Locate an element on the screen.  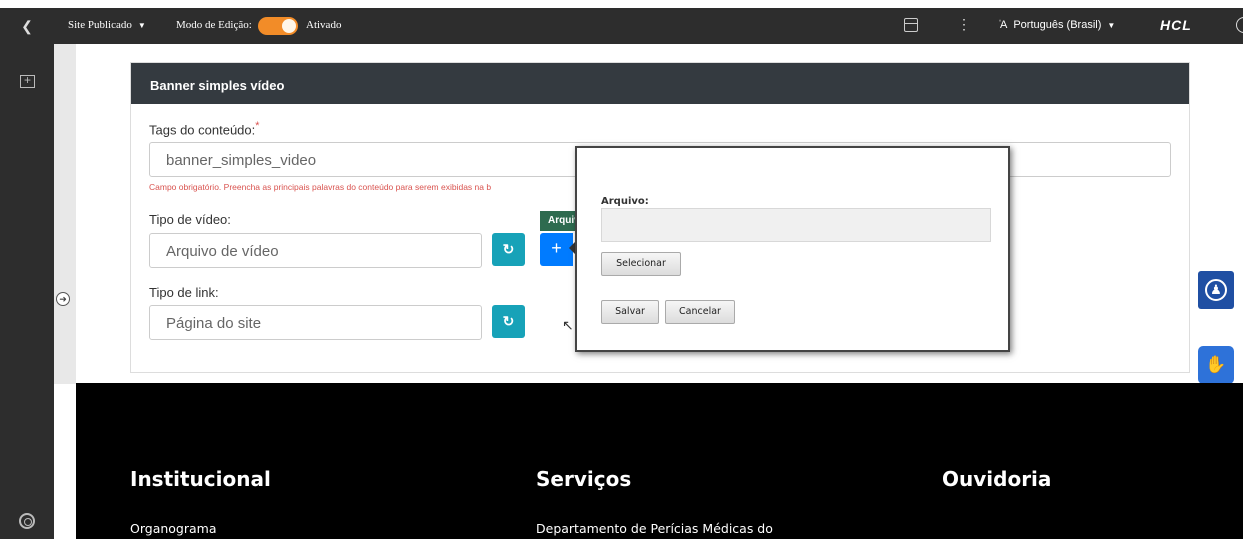
site-status-label: Site Publicado is located at coordinates (100, 25).